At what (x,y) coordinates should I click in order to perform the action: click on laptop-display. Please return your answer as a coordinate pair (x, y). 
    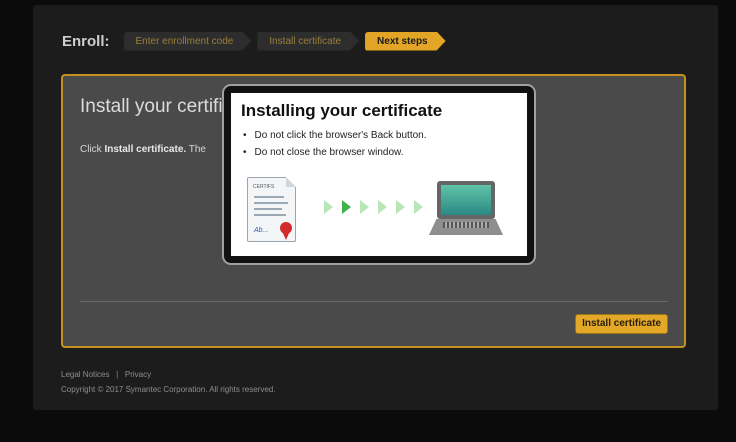
    Looking at the image, I should click on (466, 200).